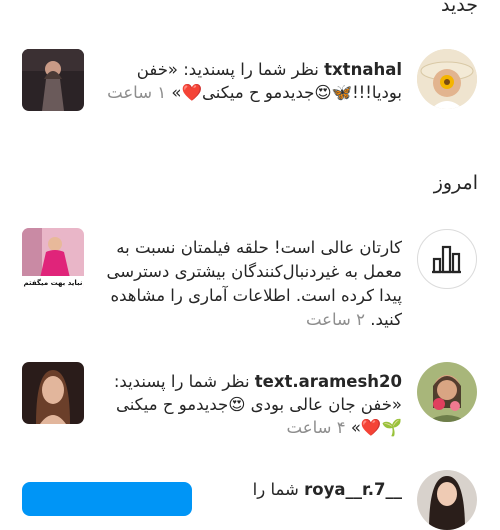 This screenshot has width=500, height=530. What do you see at coordinates (447, 500) in the screenshot?
I see `avatar-roya-r7` at bounding box center [447, 500].